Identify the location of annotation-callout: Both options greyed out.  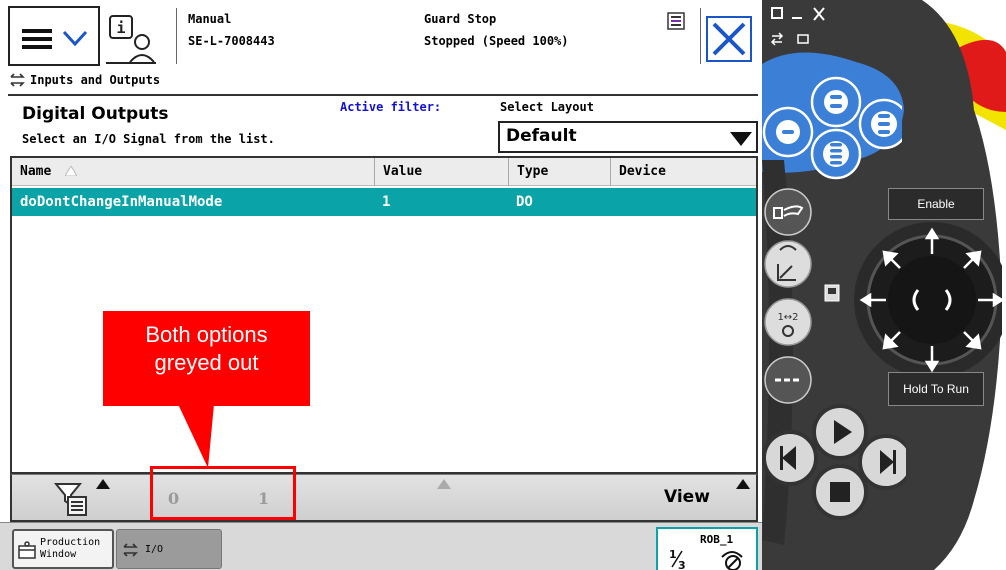
(206, 358).